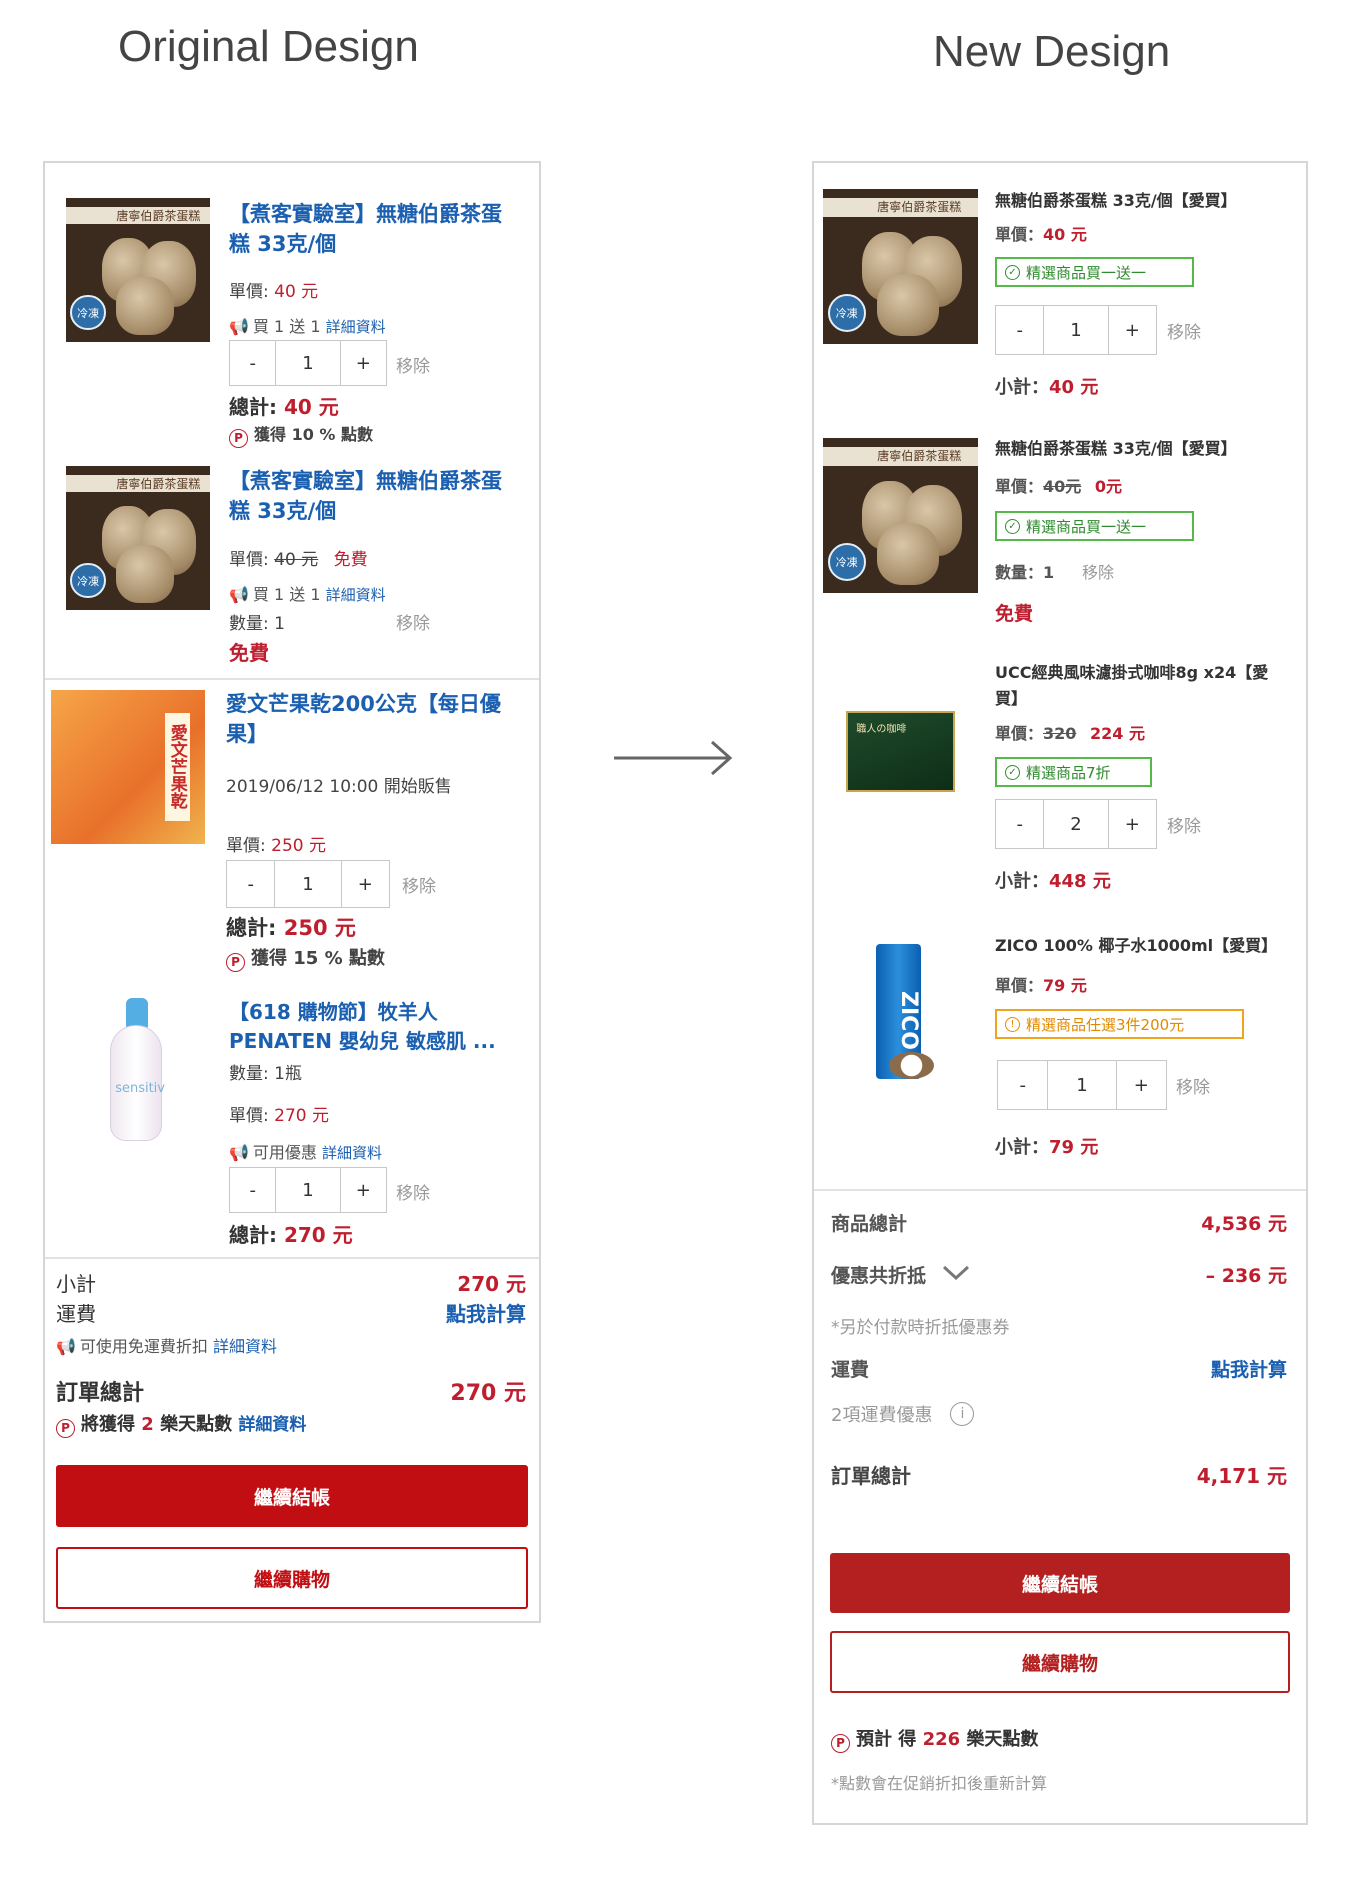 The height and width of the screenshot is (1892, 1362). What do you see at coordinates (291, 1312) in the screenshot?
I see `shipping-row: 運費 點我計算` at bounding box center [291, 1312].